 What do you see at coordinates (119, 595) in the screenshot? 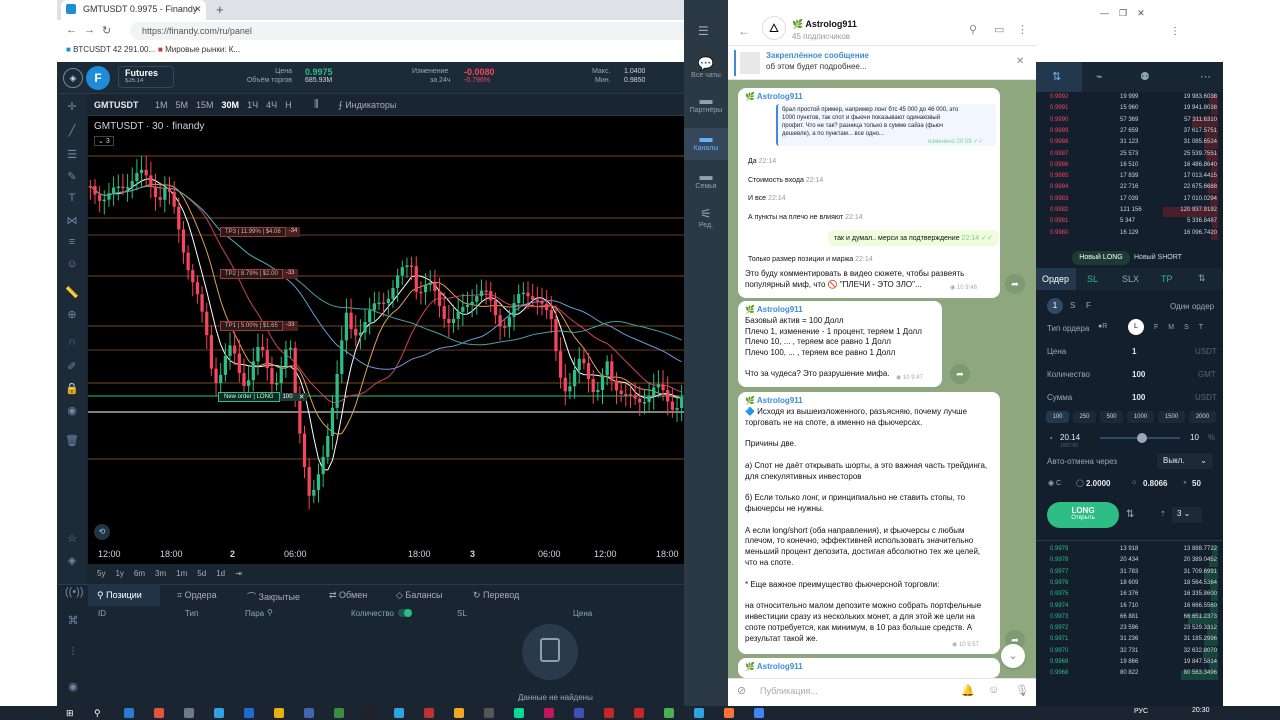
I see `tab-positions: ⚲ Позиции` at bounding box center [119, 595].